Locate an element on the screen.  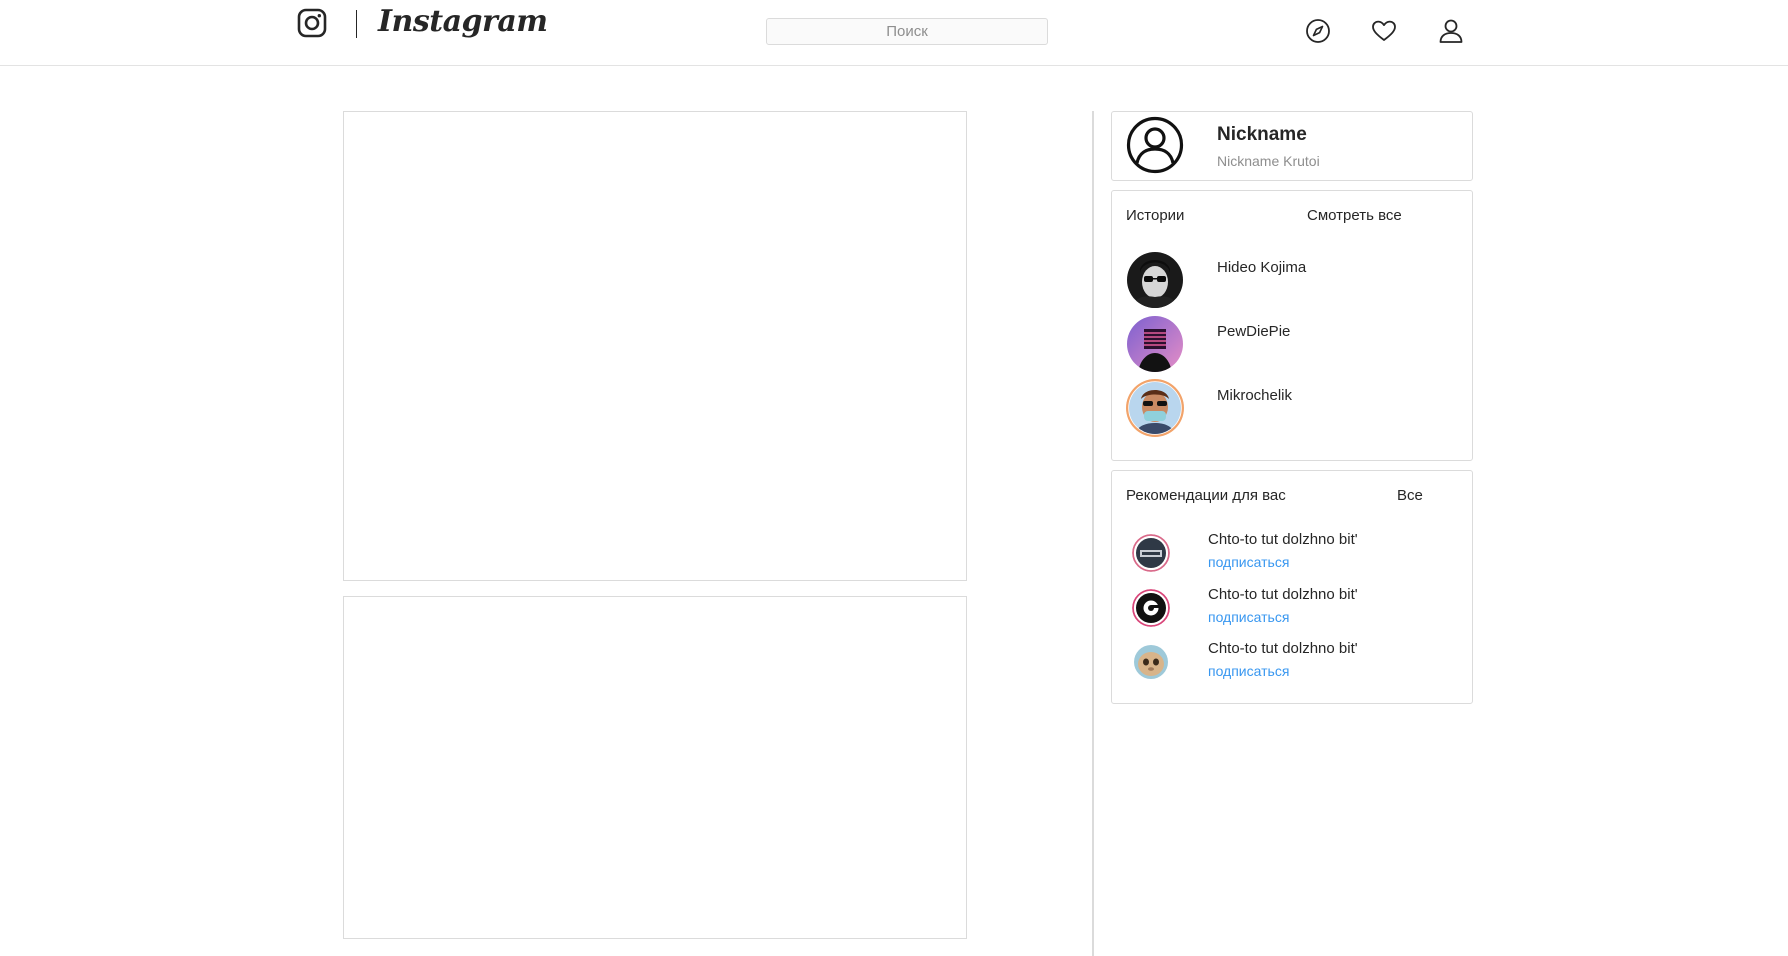
stories-see-all-link: Смотреть все is located at coordinates (1354, 215).